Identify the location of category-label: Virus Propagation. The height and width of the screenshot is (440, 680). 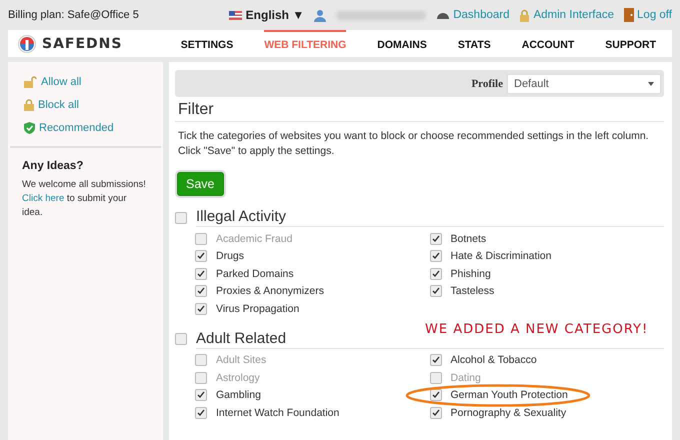
(258, 308).